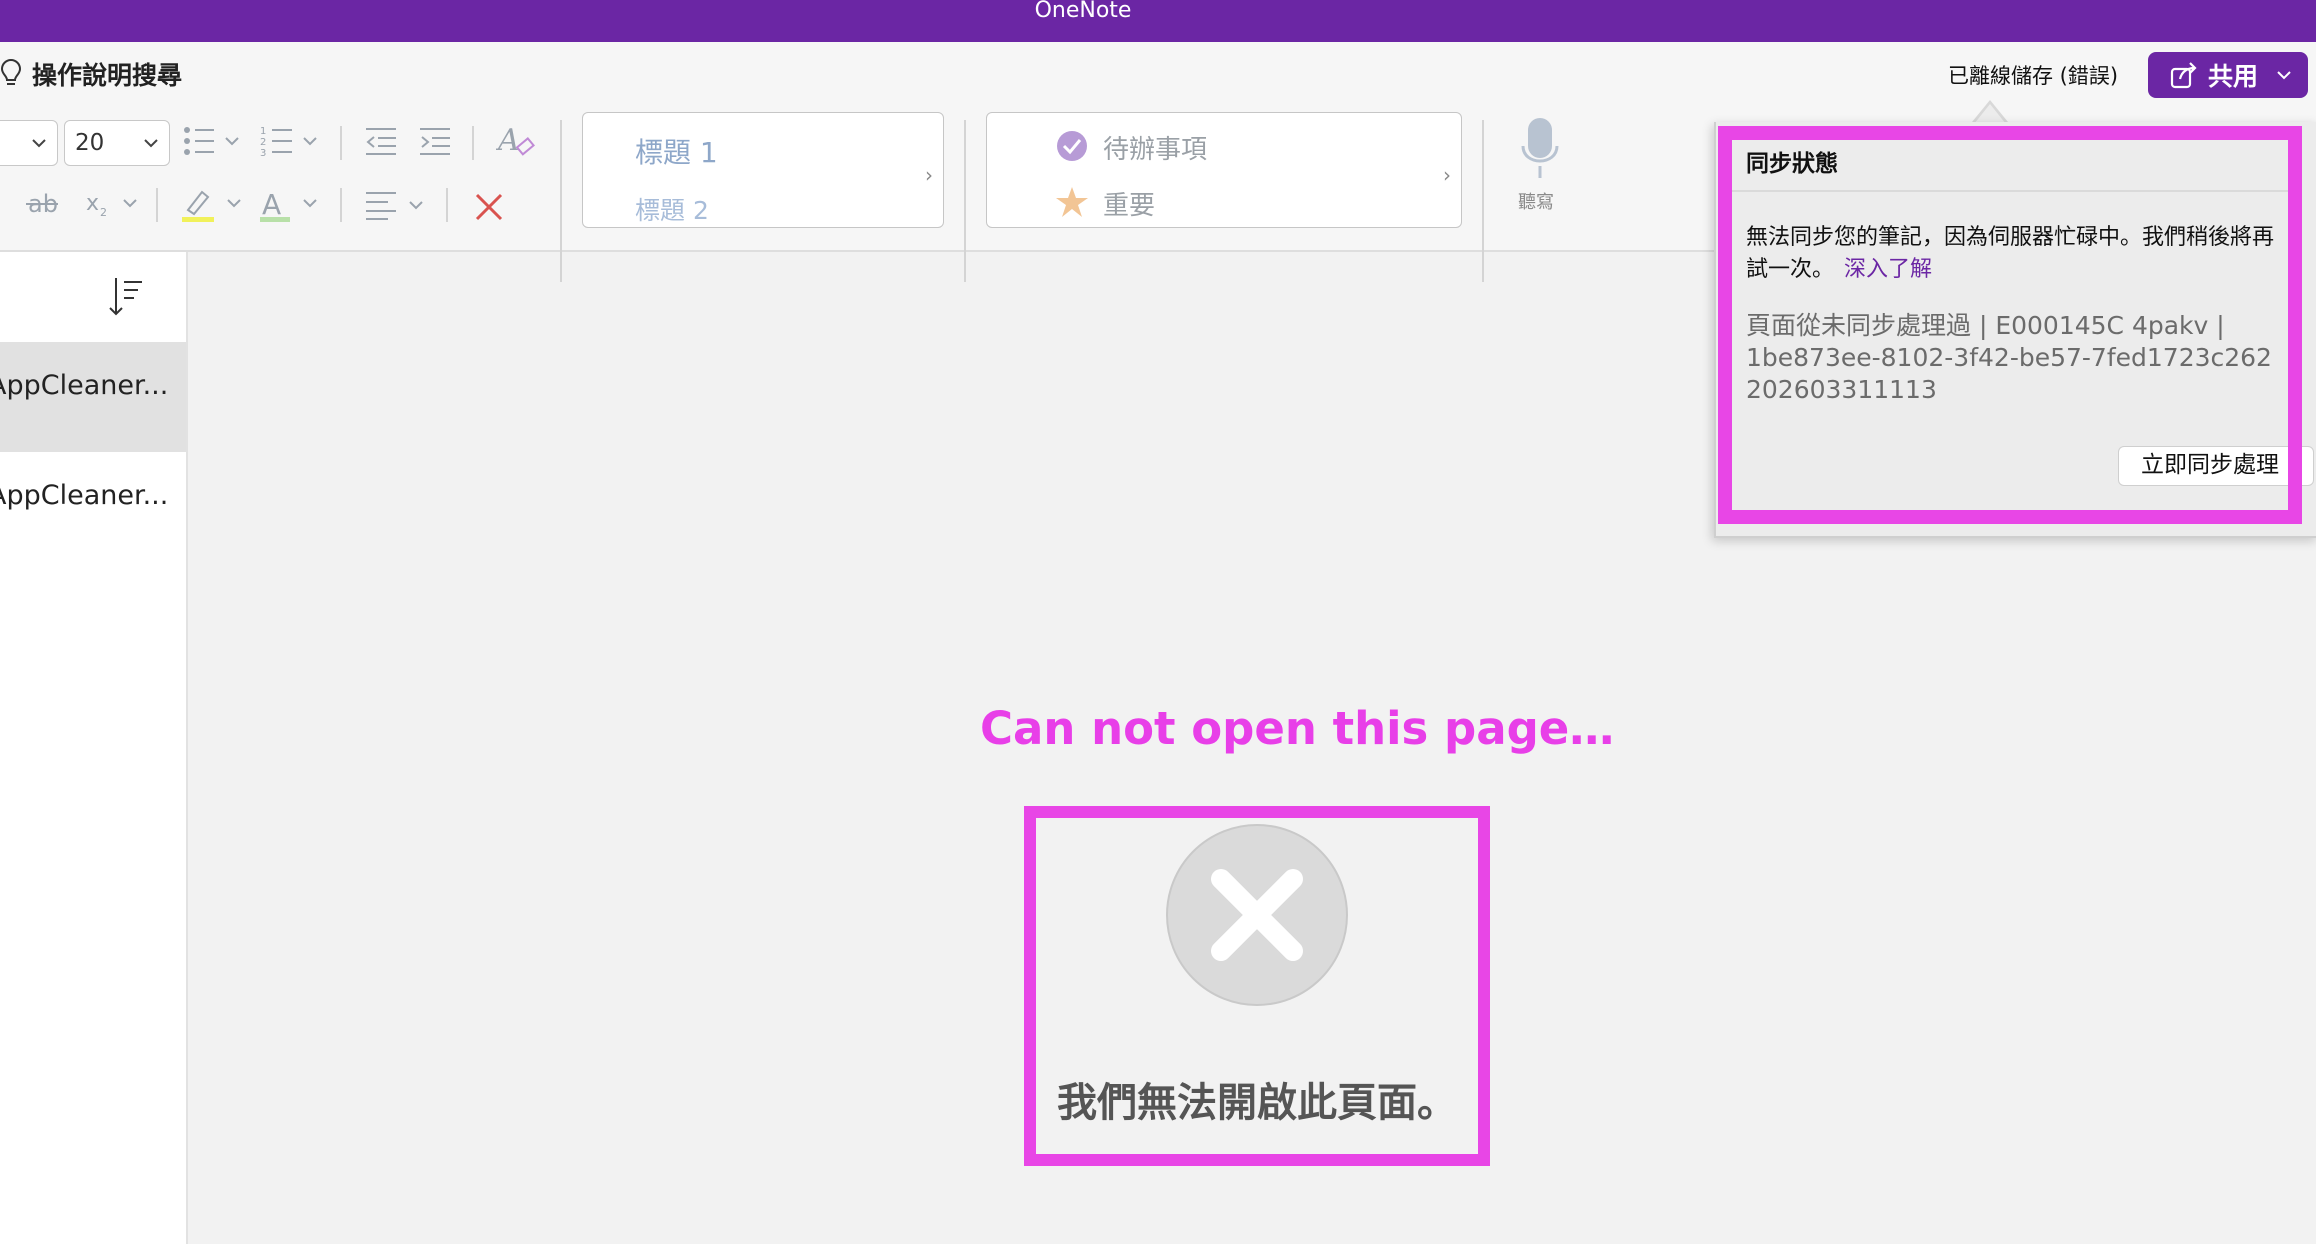 Image resolution: width=2316 pixels, height=1244 pixels. What do you see at coordinates (292, 141) in the screenshot?
I see `numbered-list-icon: 123` at bounding box center [292, 141].